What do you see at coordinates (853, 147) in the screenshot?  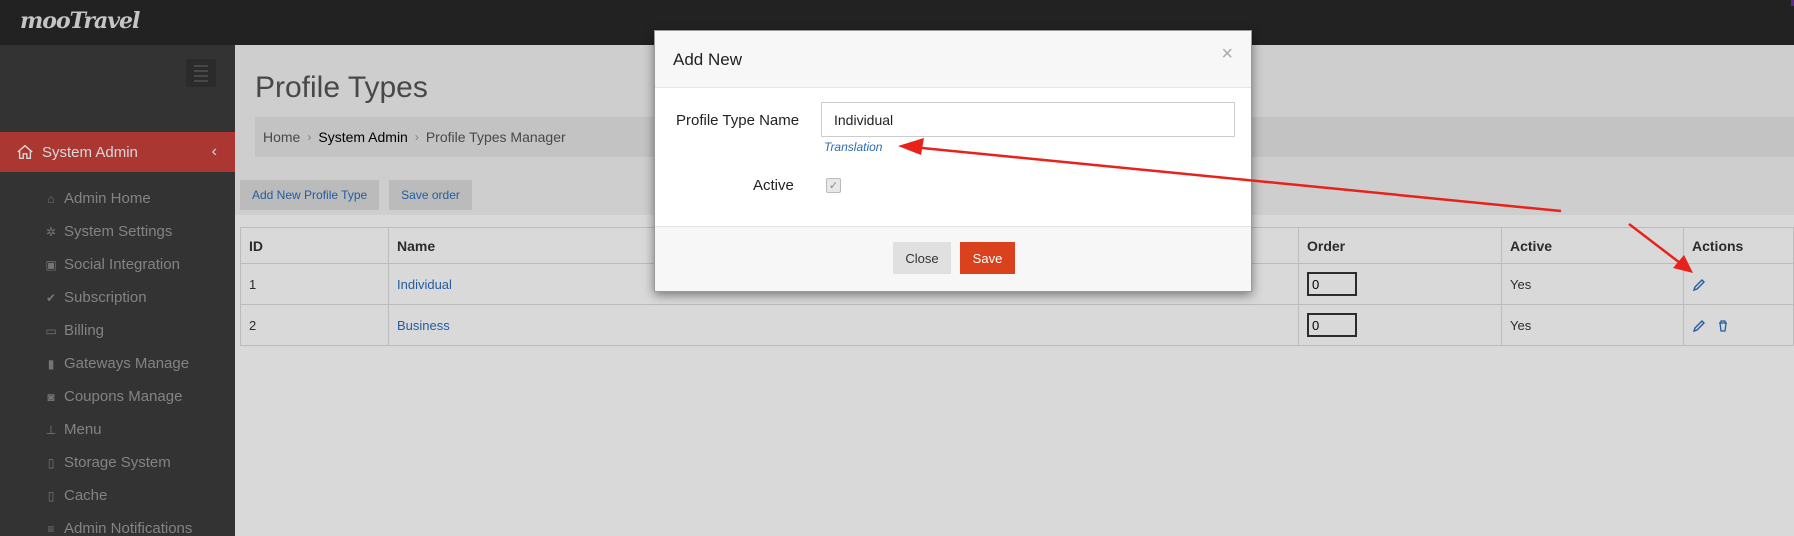 I see `translation-link: Translation` at bounding box center [853, 147].